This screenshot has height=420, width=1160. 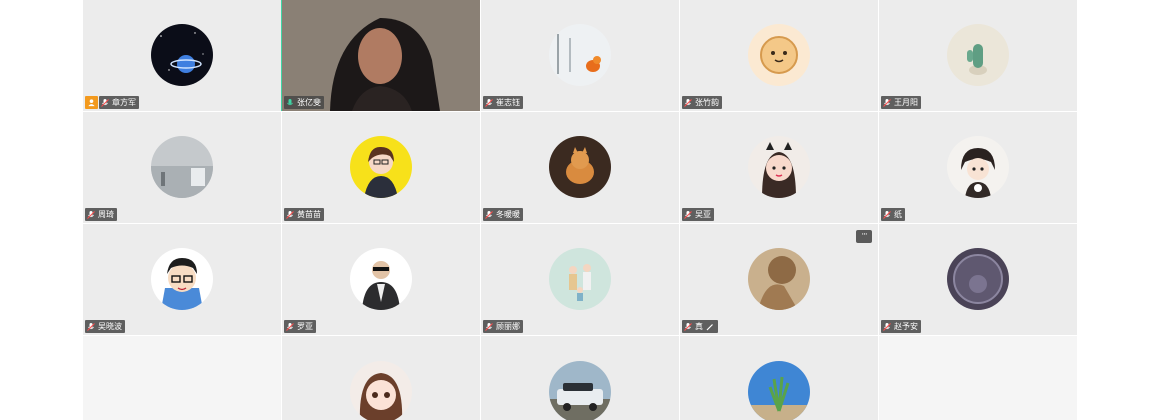 I want to click on family-illustration-avatar, so click(x=580, y=279).